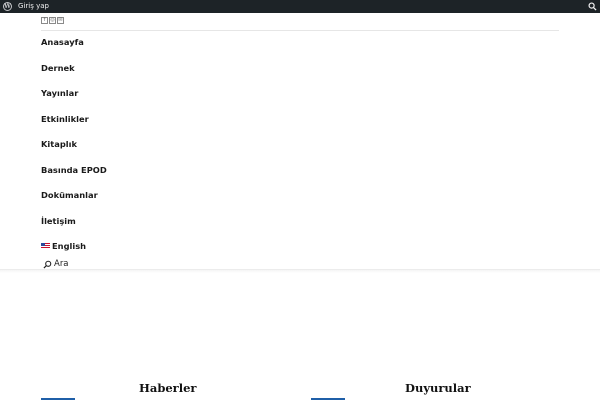 This screenshot has width=600, height=400. I want to click on nav-item-kitaplik: Kitaplık, so click(74, 146).